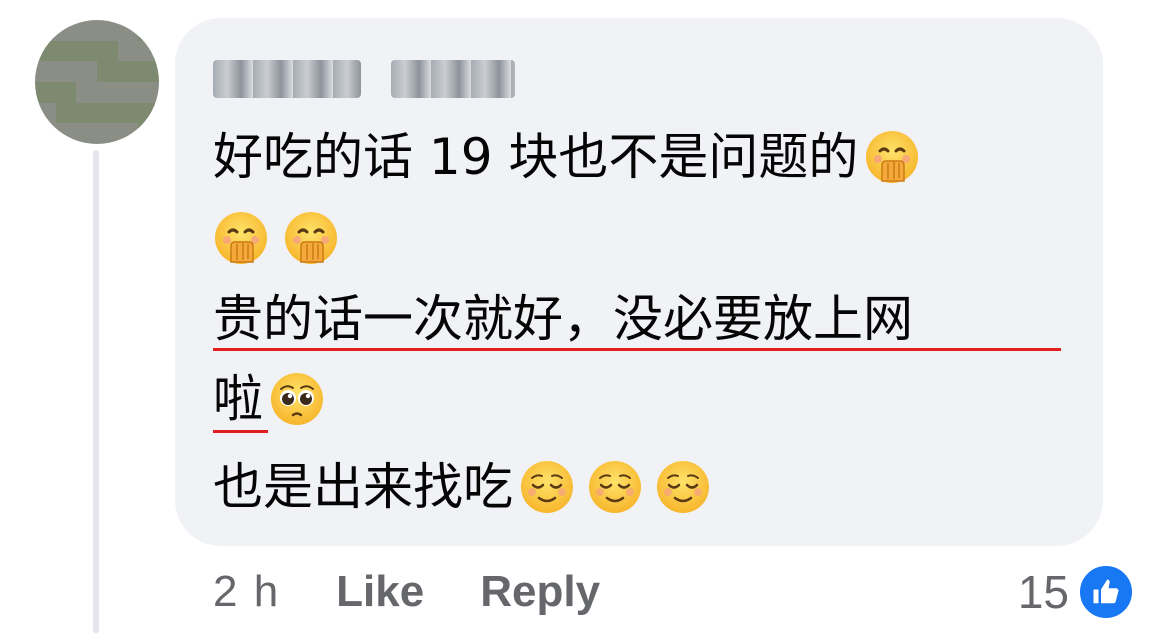 This screenshot has width=1170, height=633. I want to click on author-first-name-blur, so click(287, 79).